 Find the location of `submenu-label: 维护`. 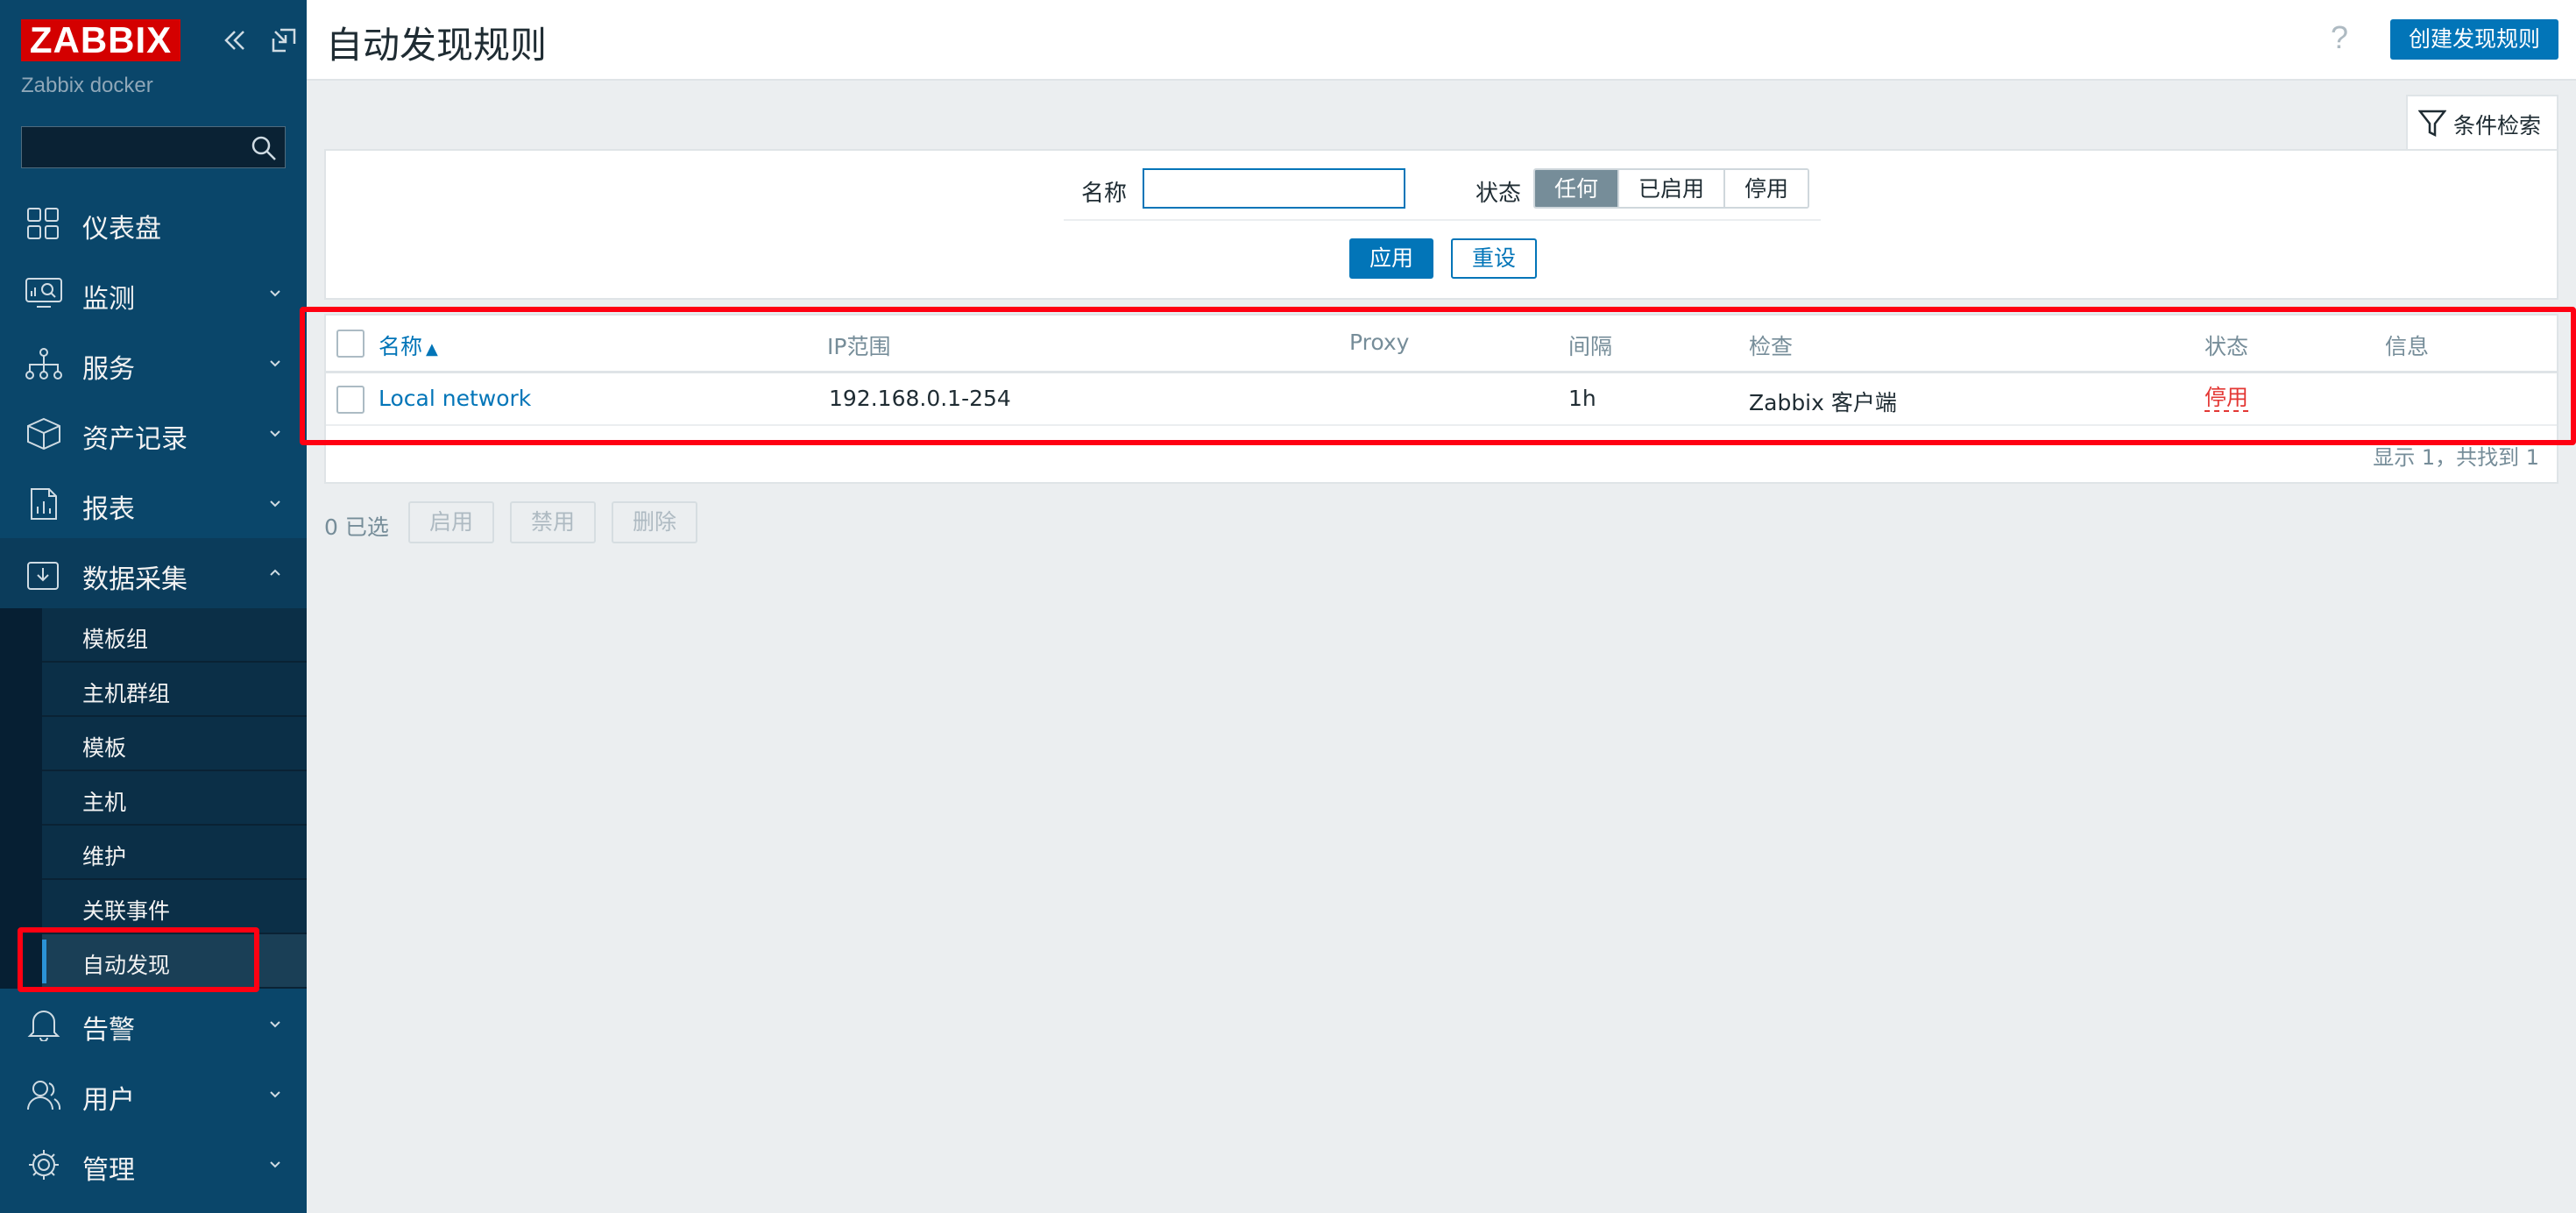

submenu-label: 维护 is located at coordinates (104, 856).